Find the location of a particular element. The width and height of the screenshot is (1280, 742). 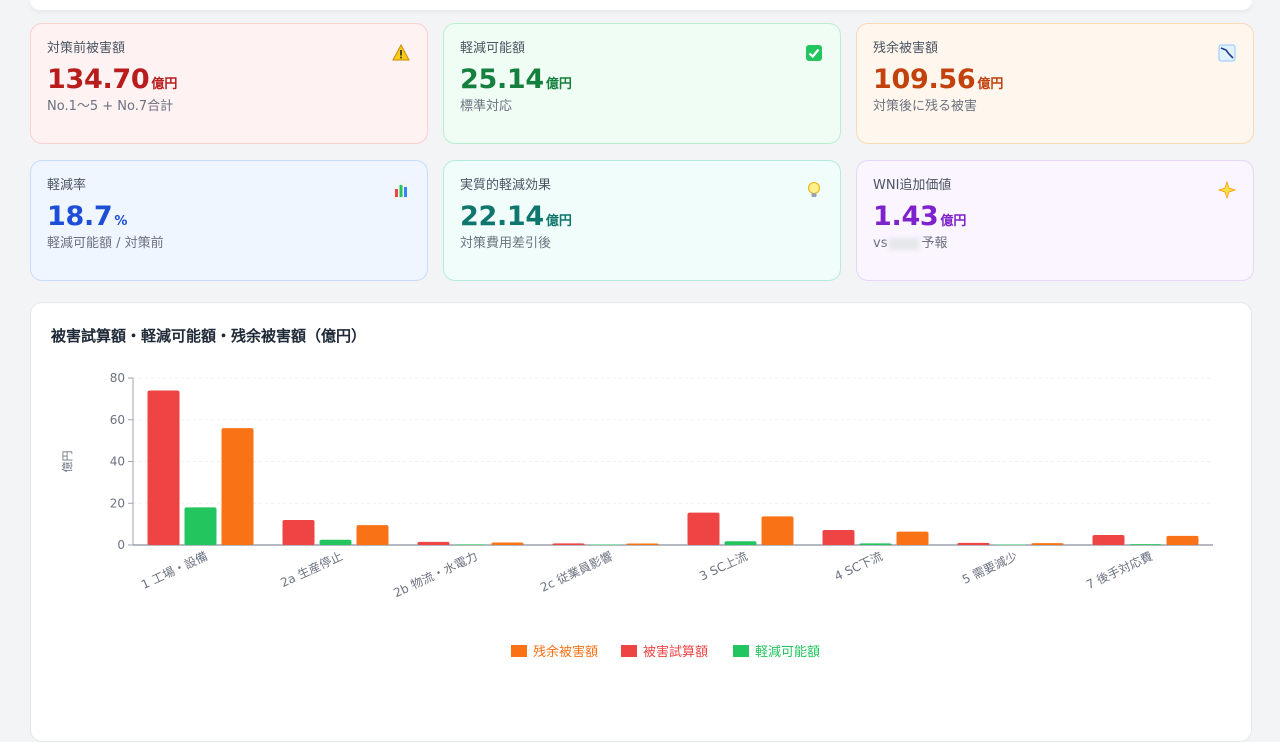

y-tick-label: 20 is located at coordinates (117, 503).